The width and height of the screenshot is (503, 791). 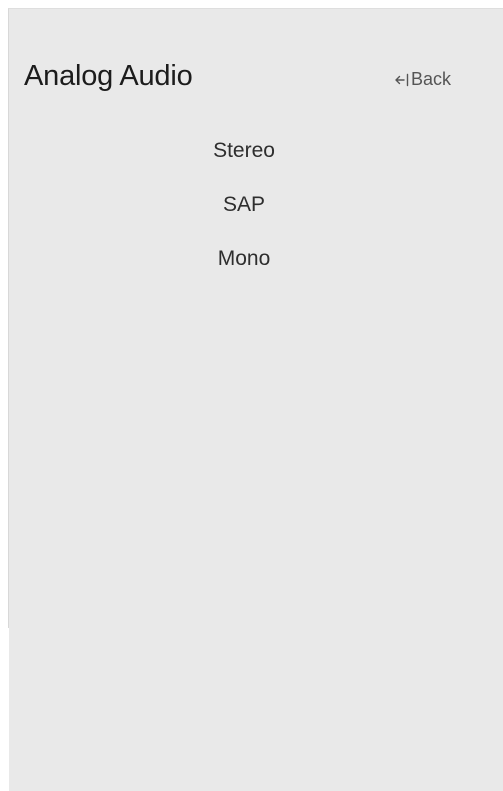 I want to click on back-label: Back, so click(x=431, y=79).